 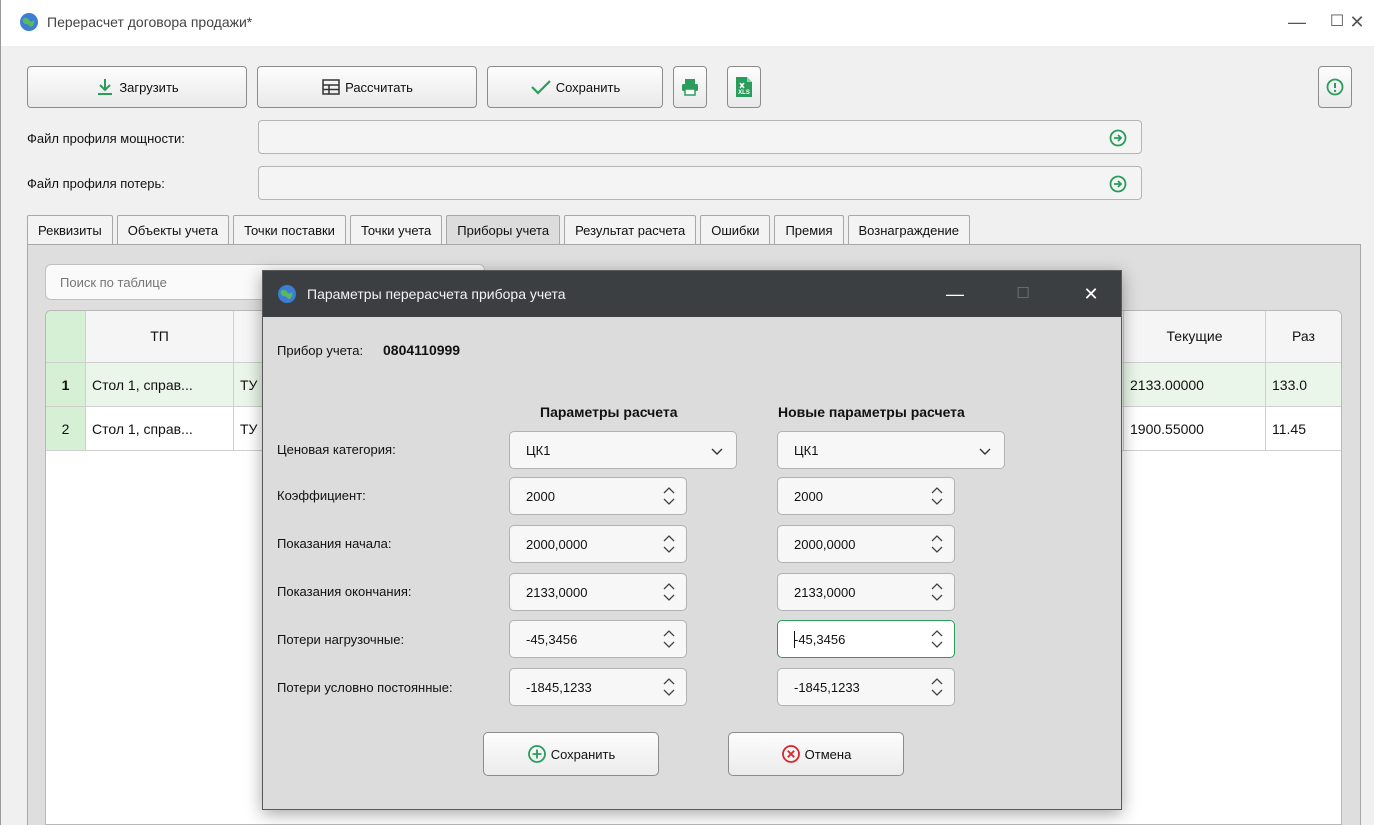 What do you see at coordinates (598, 592) in the screenshot?
I see `end-reading-current-spinbox: 2133,0000` at bounding box center [598, 592].